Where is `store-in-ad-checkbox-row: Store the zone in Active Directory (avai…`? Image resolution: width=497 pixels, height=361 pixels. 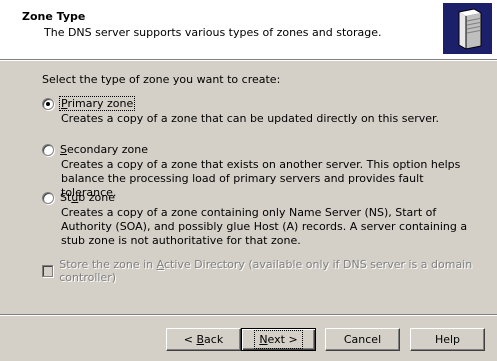
store-in-ad-checkbox-row: Store the zone in Active Directory (avai… is located at coordinates (269, 271).